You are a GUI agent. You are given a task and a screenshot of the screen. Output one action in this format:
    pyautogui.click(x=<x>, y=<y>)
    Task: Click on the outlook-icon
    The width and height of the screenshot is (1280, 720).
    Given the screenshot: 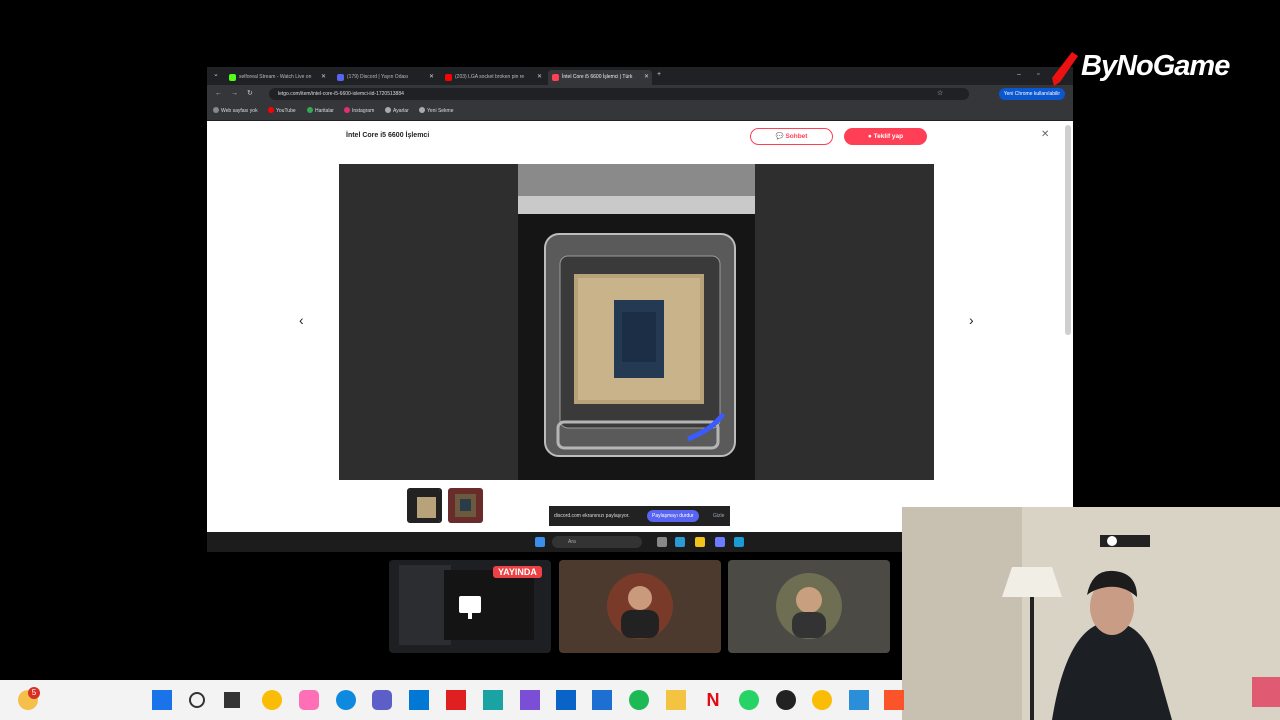 What is the action you would take?
    pyautogui.click(x=566, y=700)
    